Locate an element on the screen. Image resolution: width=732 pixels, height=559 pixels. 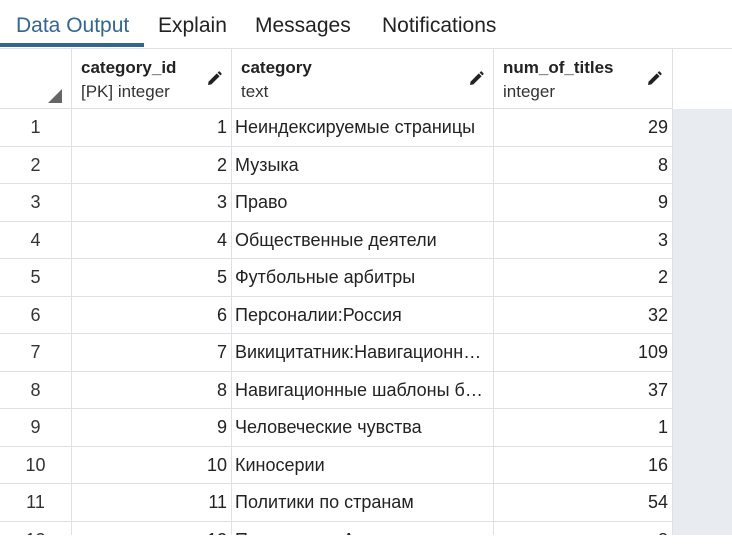
cell-category-id: 3 is located at coordinates (152, 203).